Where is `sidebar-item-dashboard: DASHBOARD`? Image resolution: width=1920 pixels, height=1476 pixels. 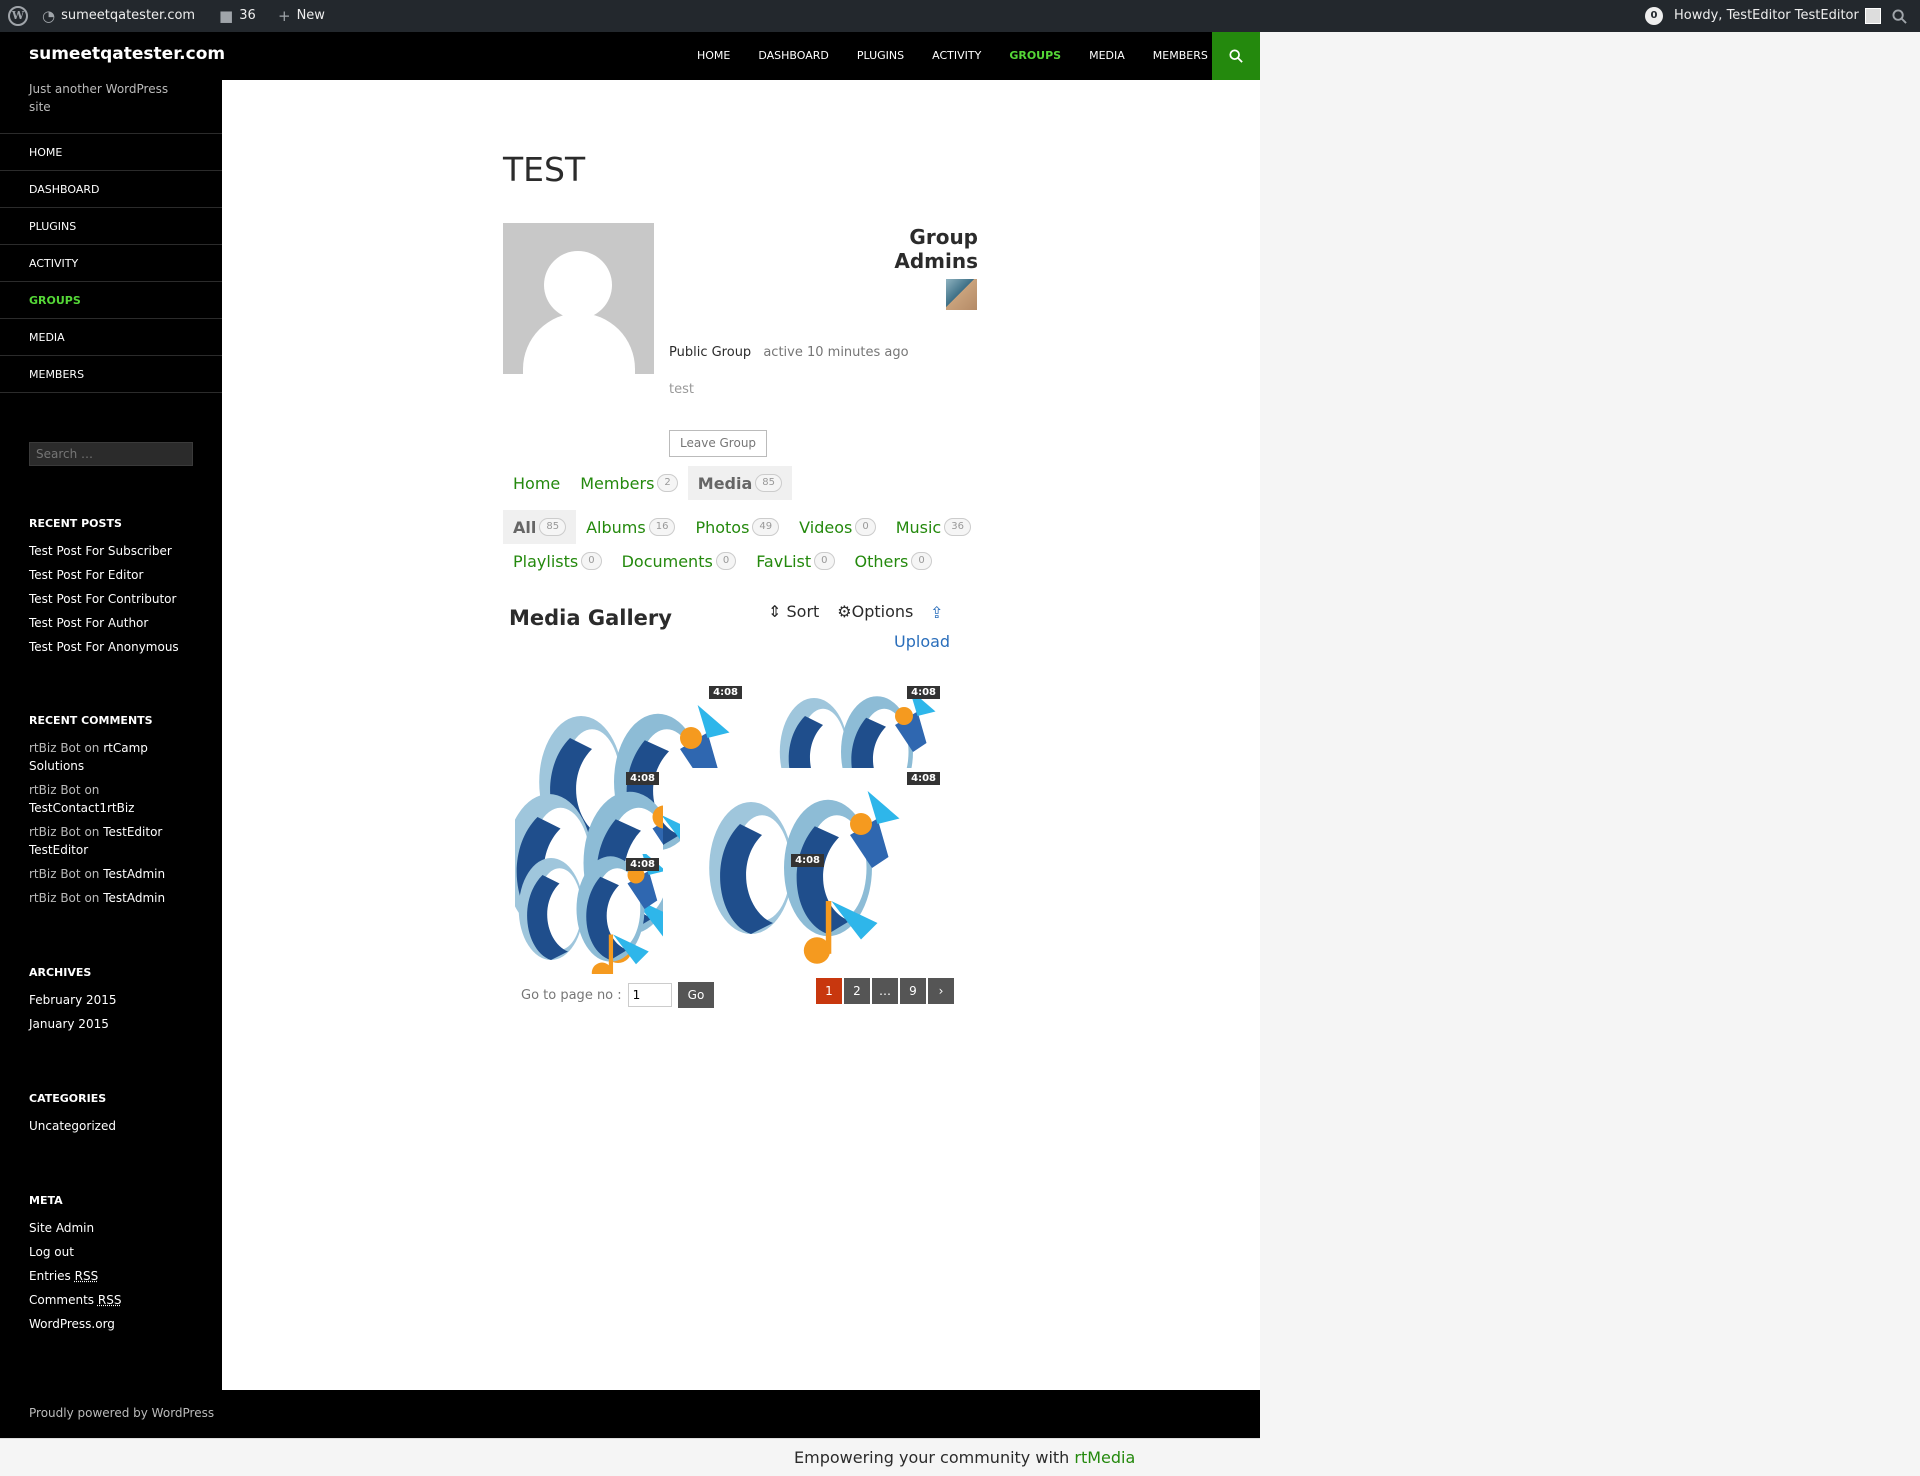 sidebar-item-dashboard: DASHBOARD is located at coordinates (111, 189).